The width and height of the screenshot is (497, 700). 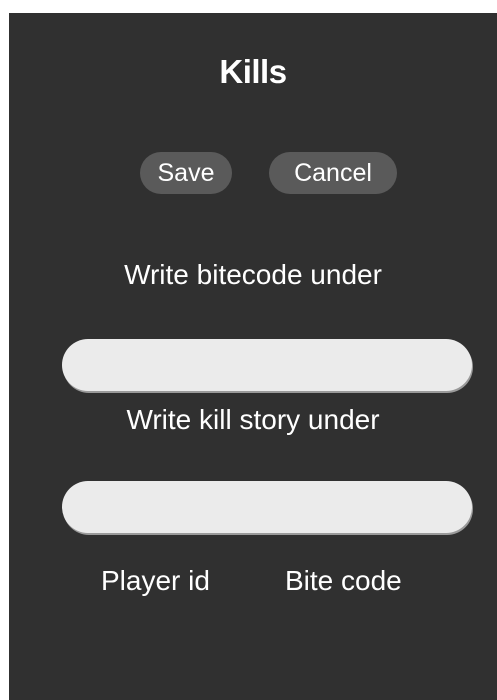 What do you see at coordinates (267, 507) in the screenshot?
I see `kill-story-input` at bounding box center [267, 507].